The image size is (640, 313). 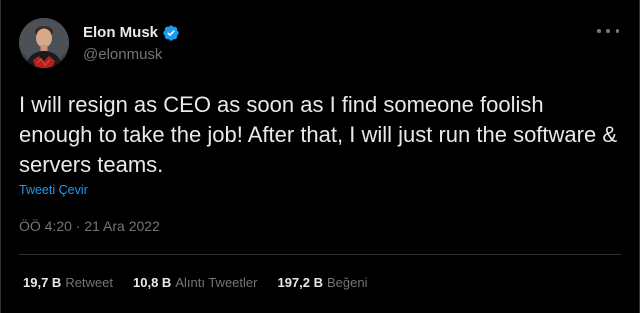 I want to click on stat-label: Beğeni, so click(x=347, y=282).